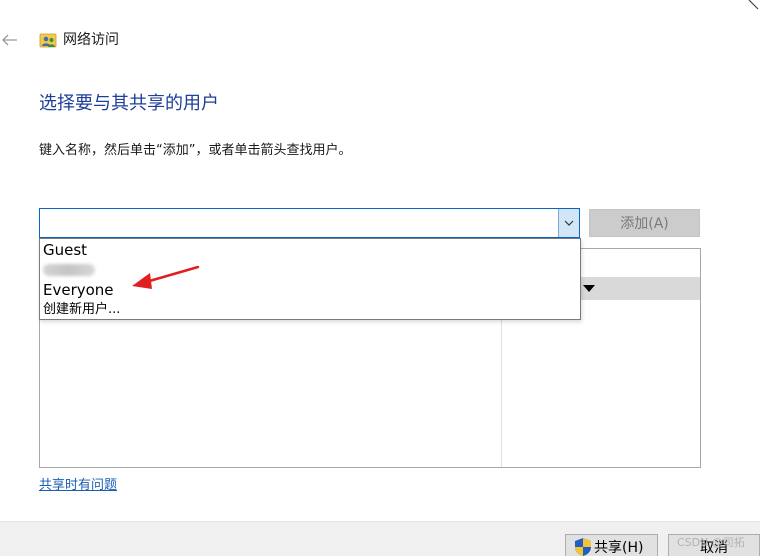 This screenshot has width=760, height=556. I want to click on permission-dropdown-icon, so click(589, 288).